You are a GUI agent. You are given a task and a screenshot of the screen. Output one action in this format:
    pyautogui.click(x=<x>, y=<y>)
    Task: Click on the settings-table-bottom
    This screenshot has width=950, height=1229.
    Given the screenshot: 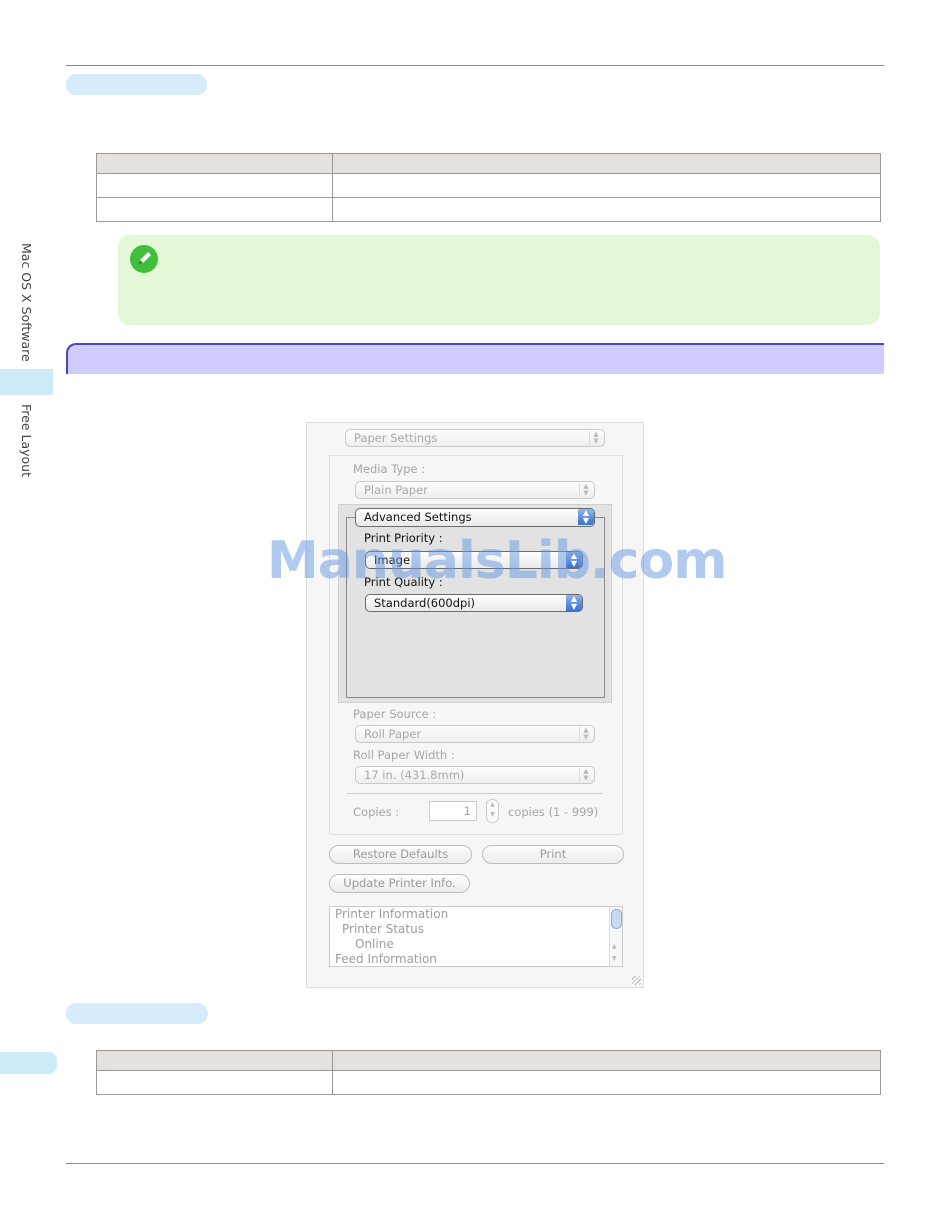 What is the action you would take?
    pyautogui.click(x=488, y=1072)
    